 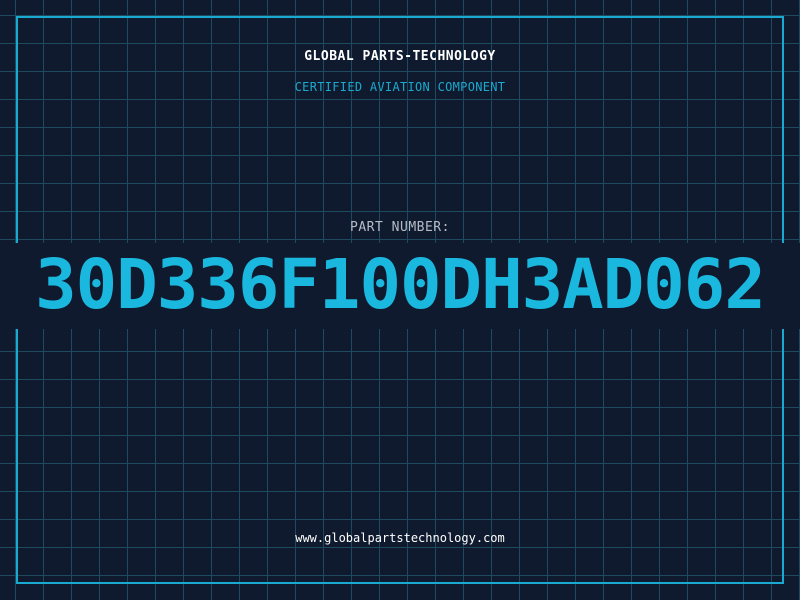 I want to click on brand-title: GLOBAL PARTS-TECHNOLOGY, so click(x=400, y=56).